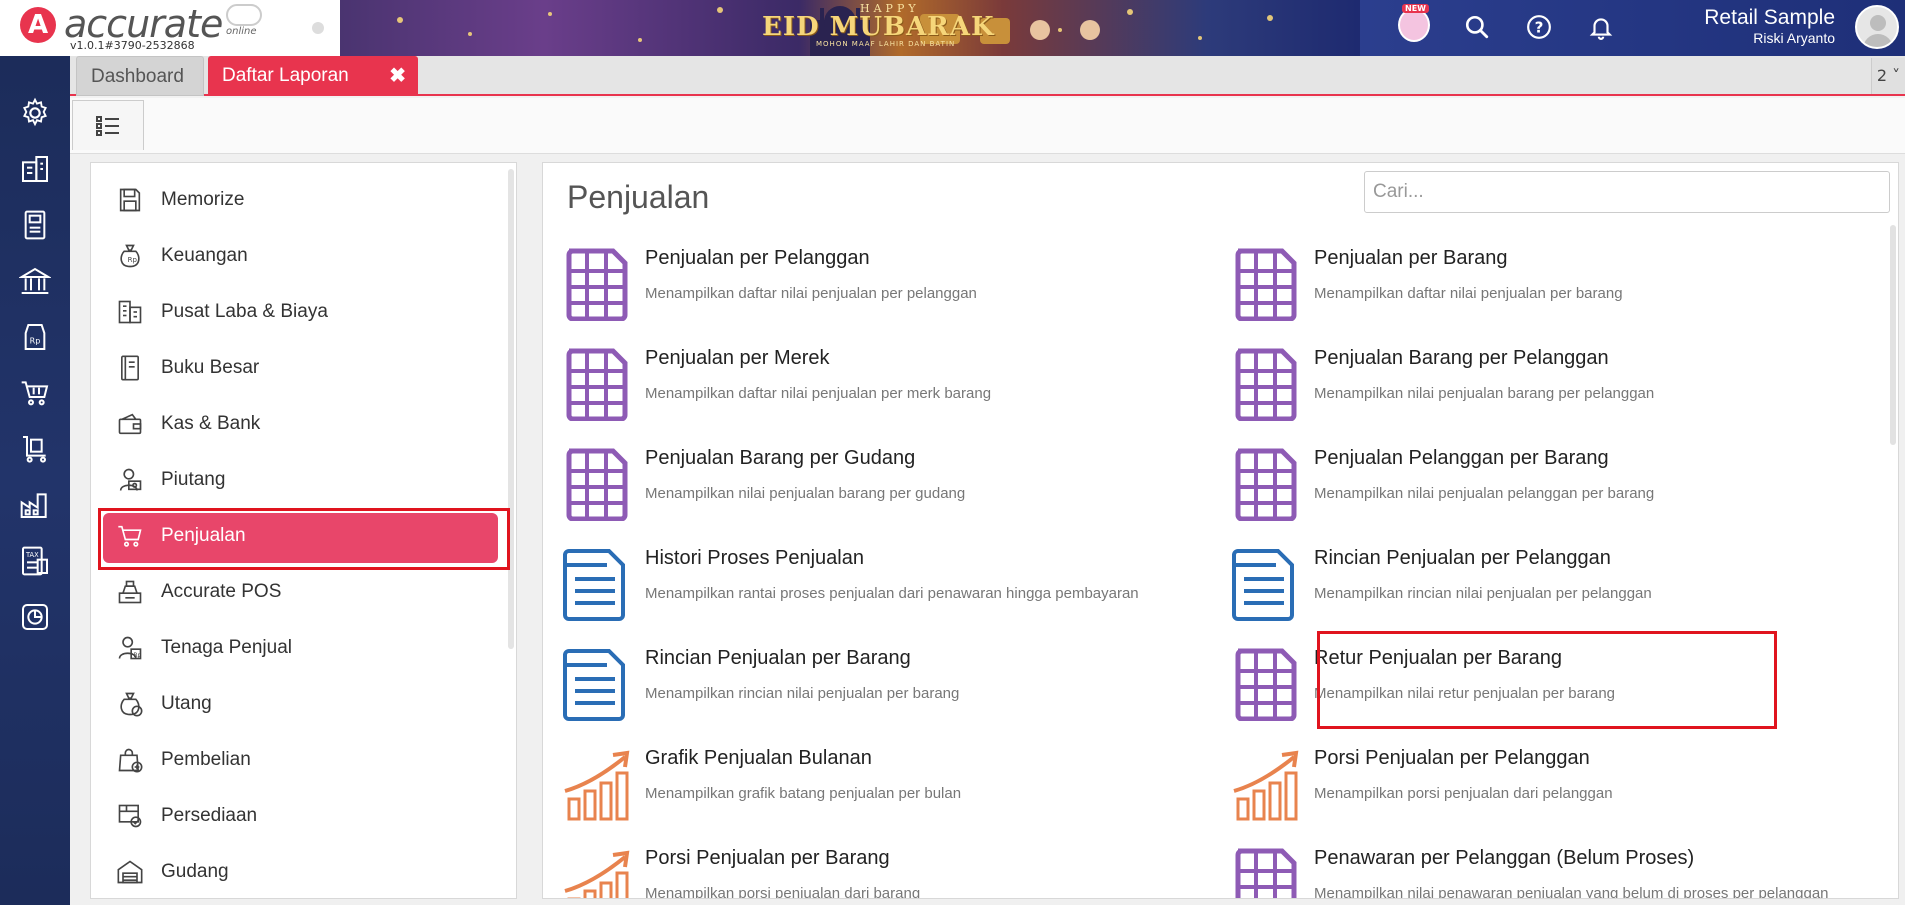 Image resolution: width=1905 pixels, height=905 pixels. I want to click on cash-register-icon, so click(130, 592).